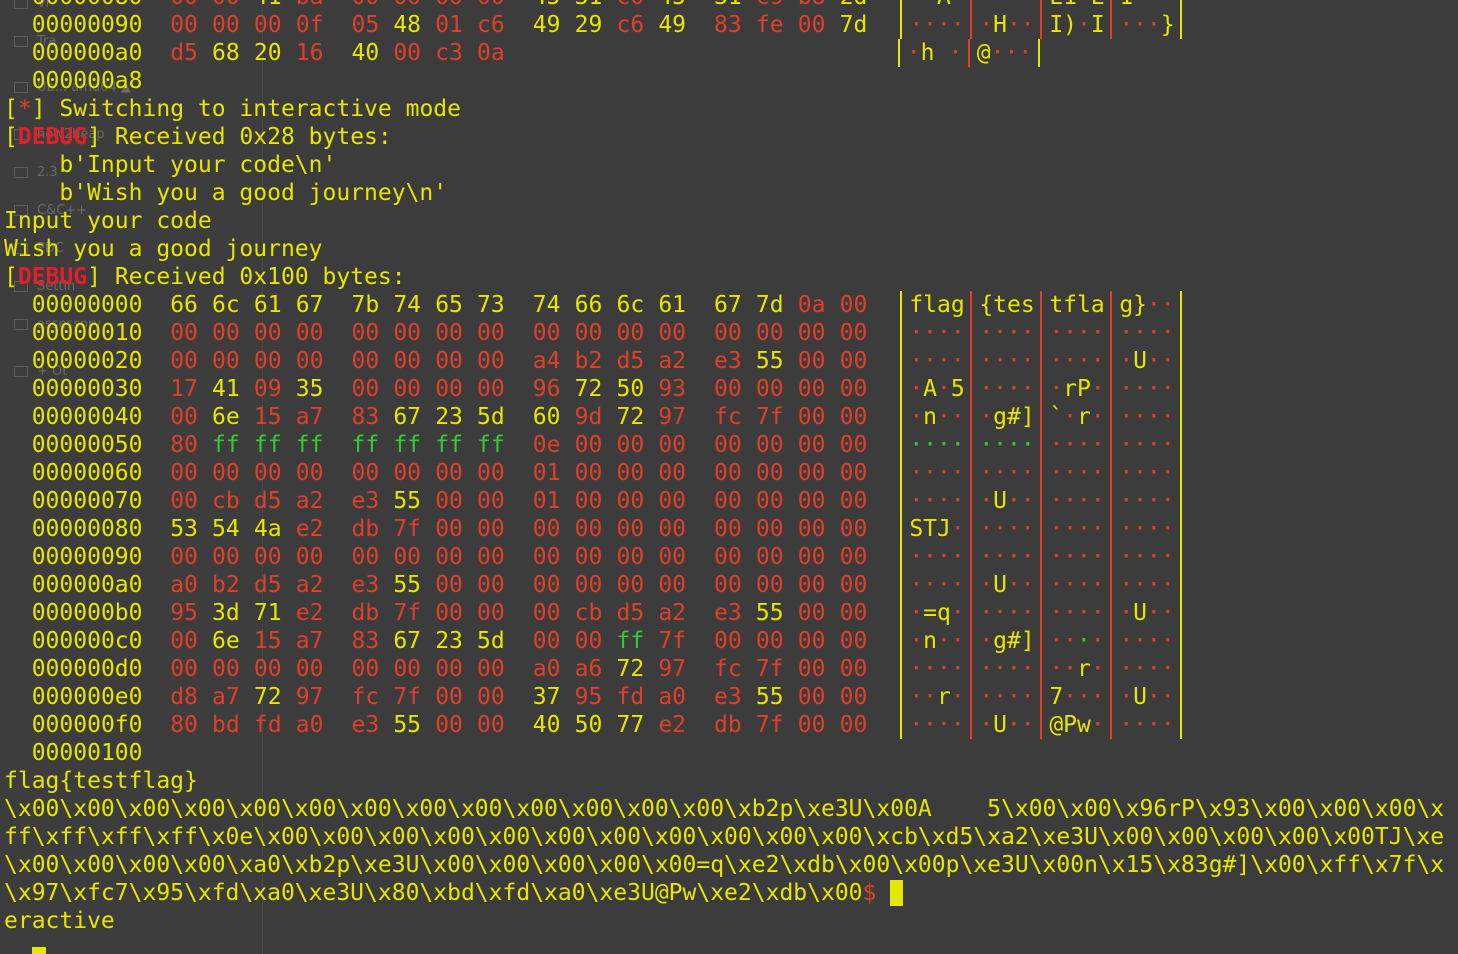  Describe the element at coordinates (728, 669) in the screenshot. I see `hex-byte: fc` at that location.